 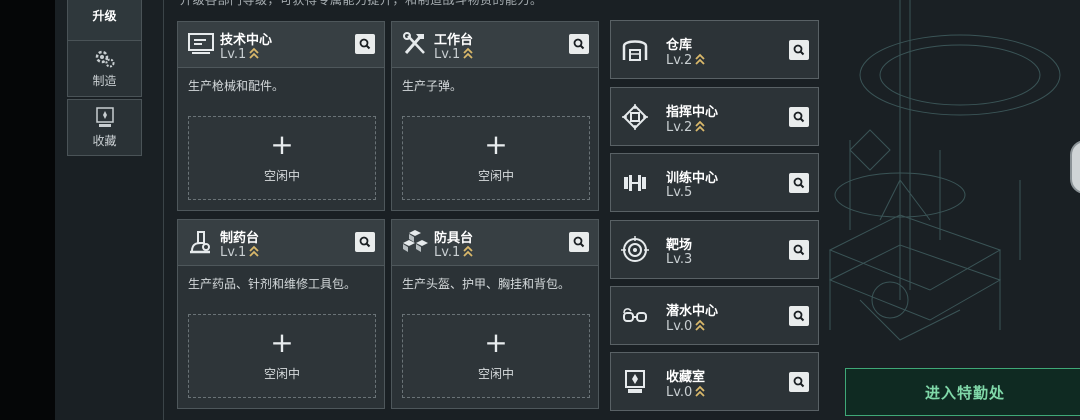 I want to click on goggles-icon, so click(x=635, y=315).